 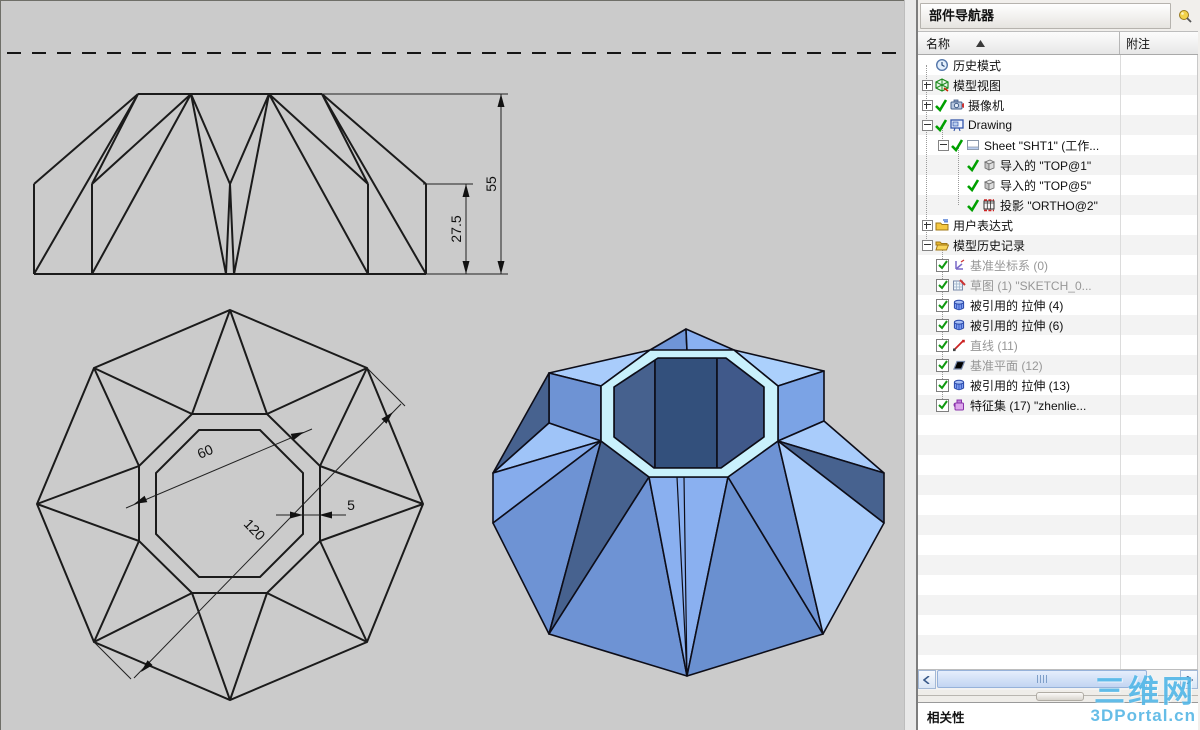 What do you see at coordinates (1057, 85) in the screenshot?
I see `tree-row-model-views: 模型视图` at bounding box center [1057, 85].